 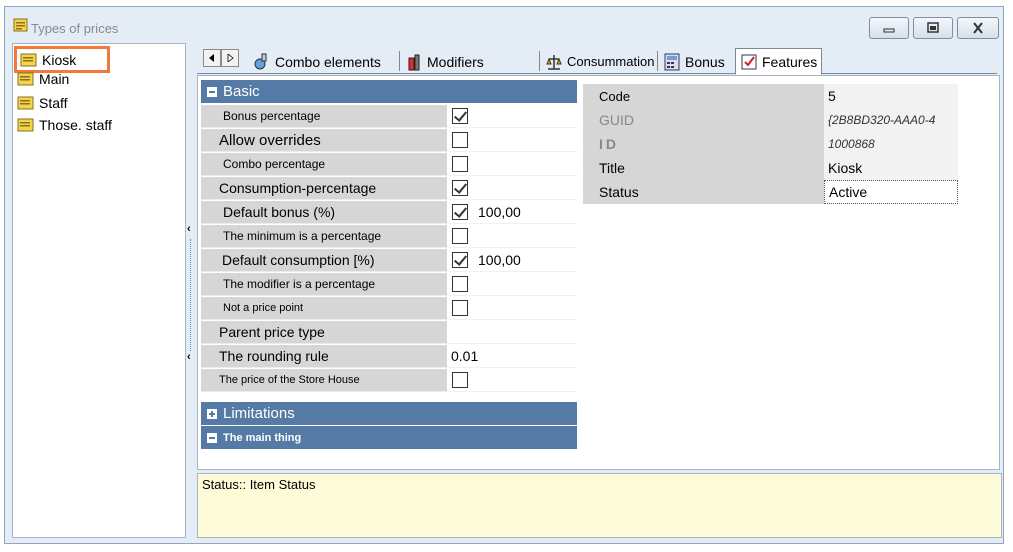 I want to click on checklist-icon, so click(x=749, y=61).